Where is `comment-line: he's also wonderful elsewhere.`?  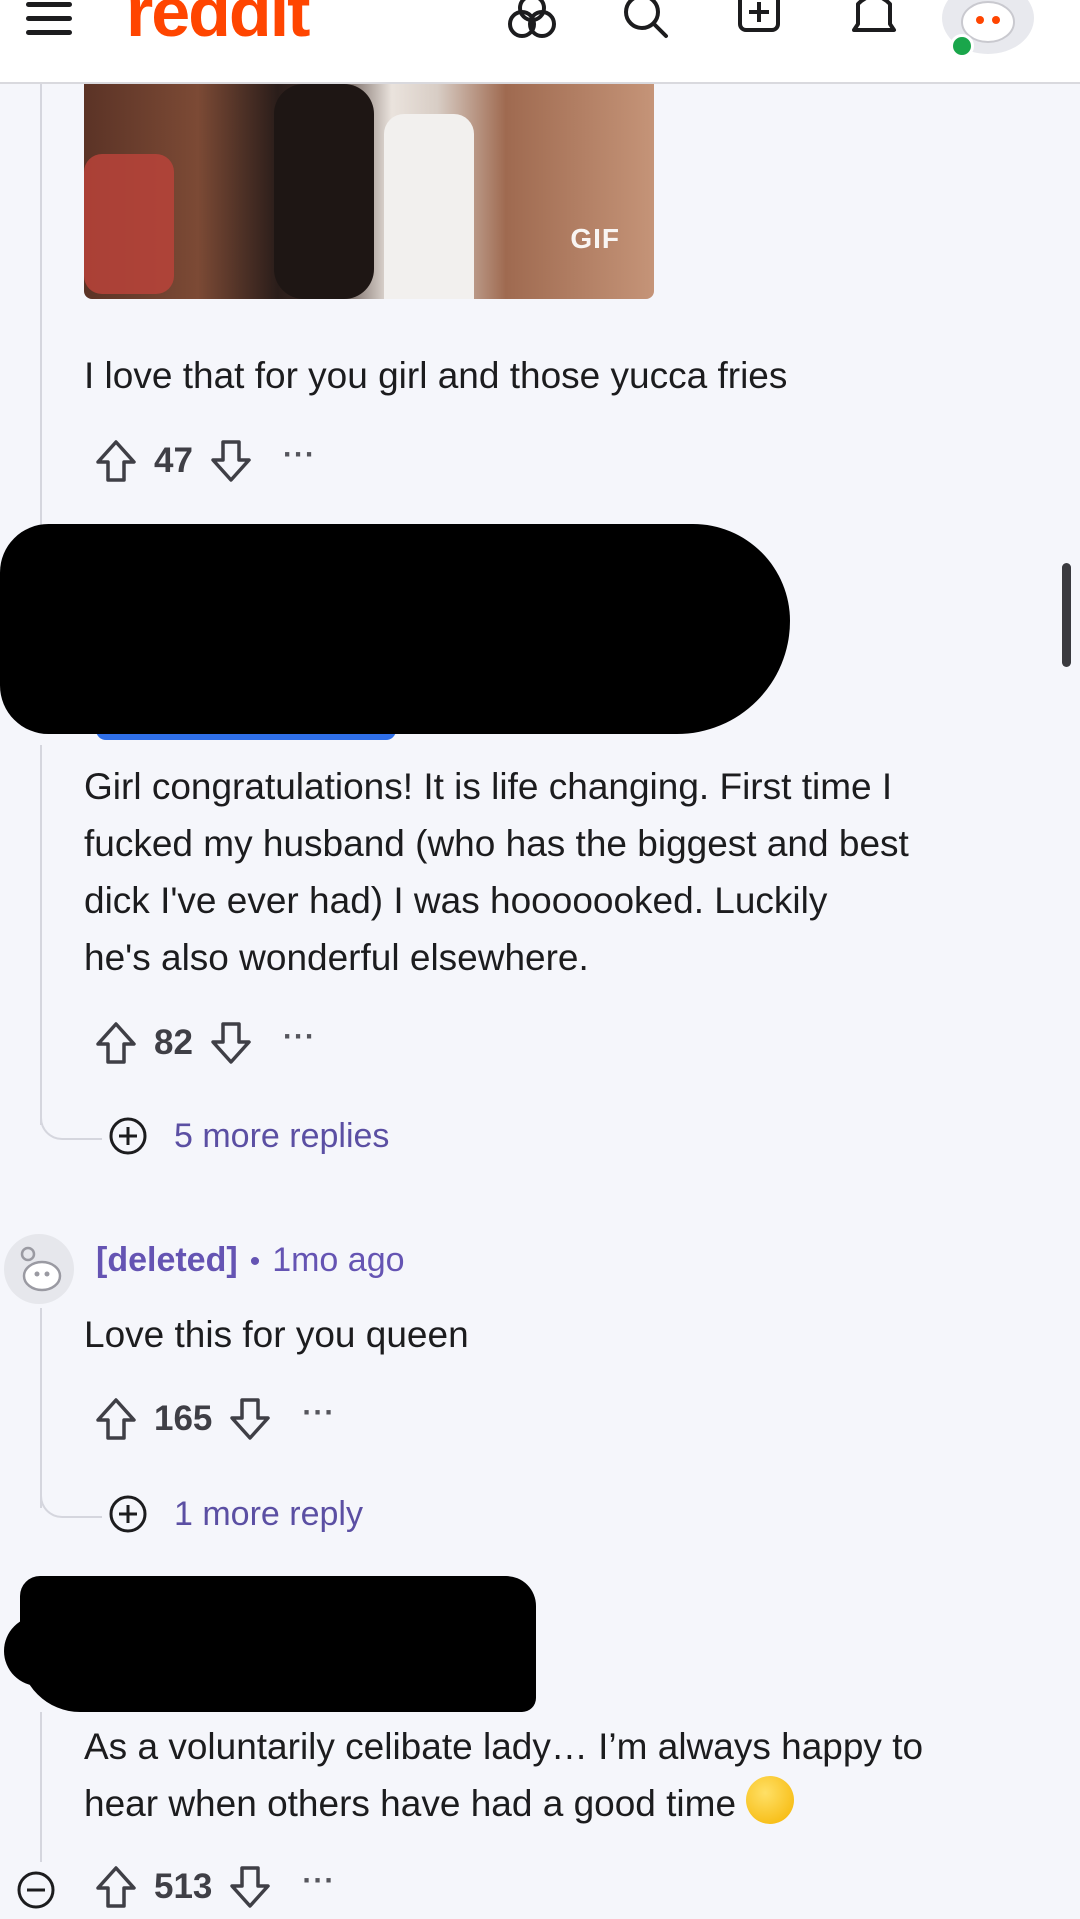
comment-line: he's also wonderful elsewhere. is located at coordinates (336, 957).